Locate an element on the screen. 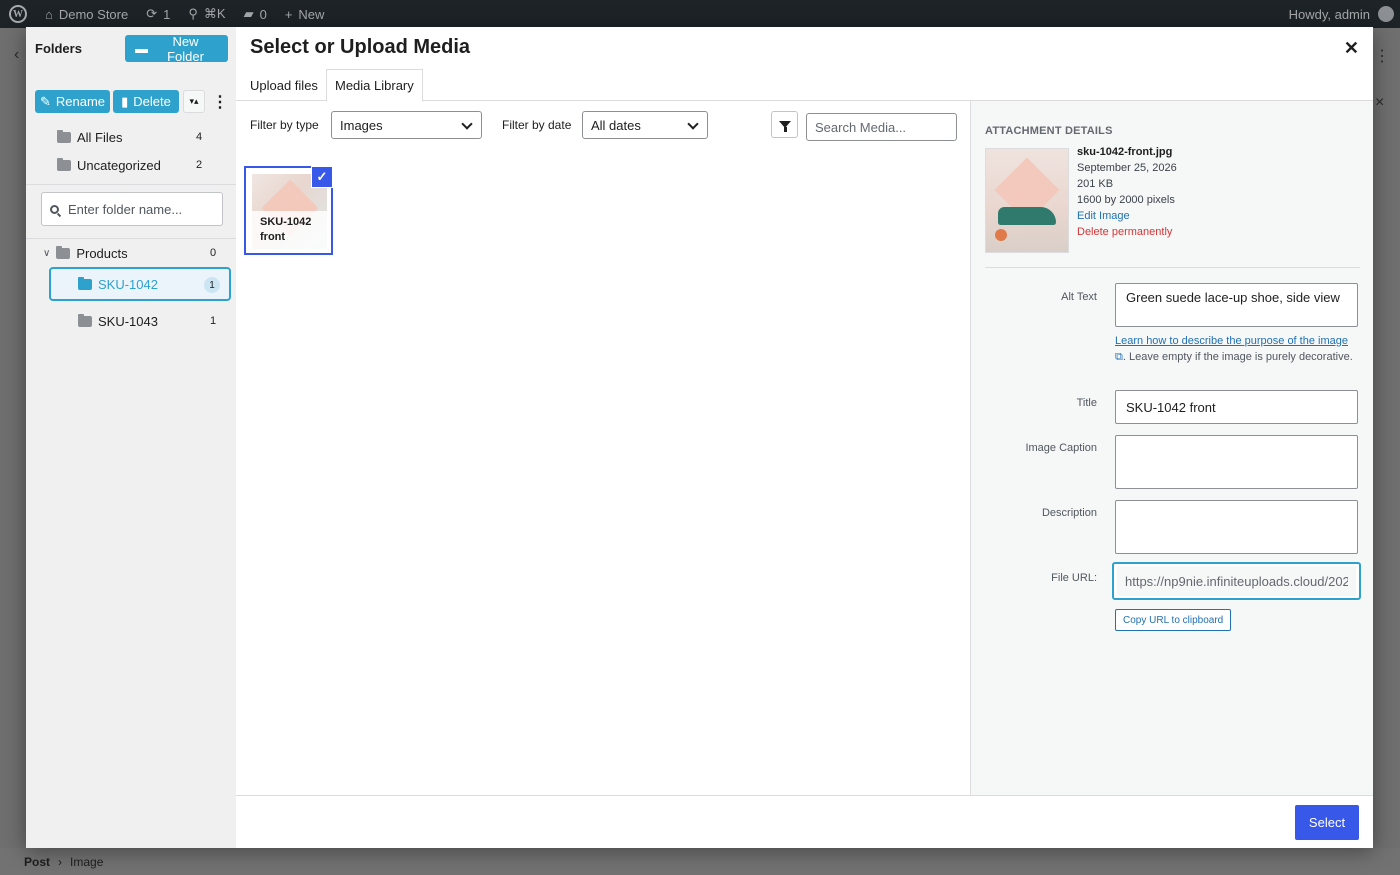  advanced-filter-button is located at coordinates (784, 124).